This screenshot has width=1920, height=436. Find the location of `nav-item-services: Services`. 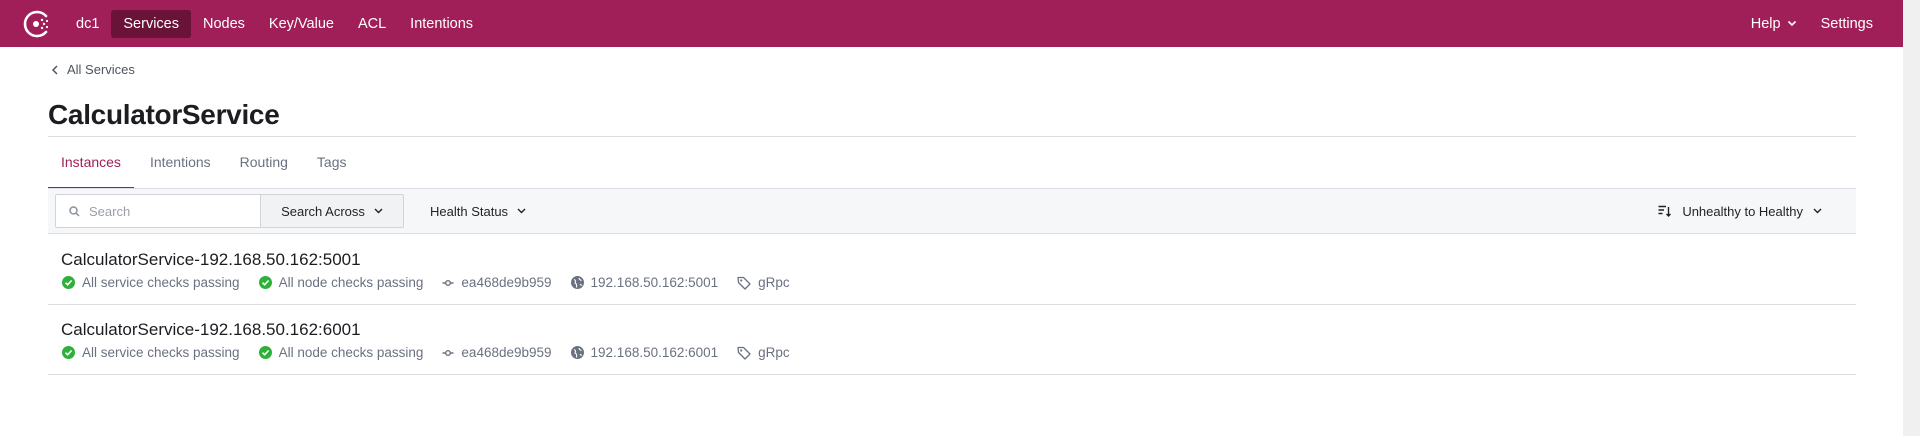

nav-item-services: Services is located at coordinates (151, 23).